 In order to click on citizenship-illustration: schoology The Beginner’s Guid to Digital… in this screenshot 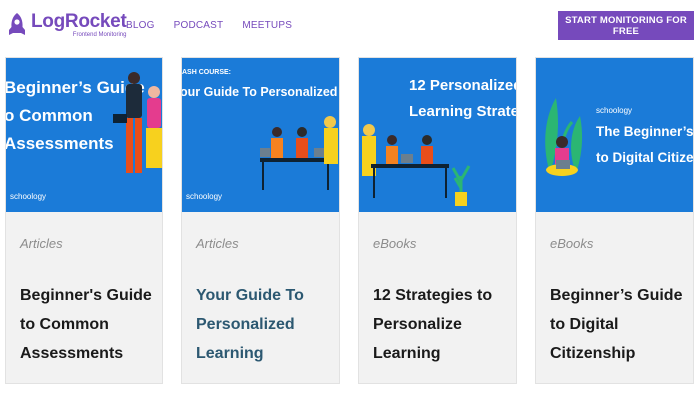, I will do `click(614, 135)`.